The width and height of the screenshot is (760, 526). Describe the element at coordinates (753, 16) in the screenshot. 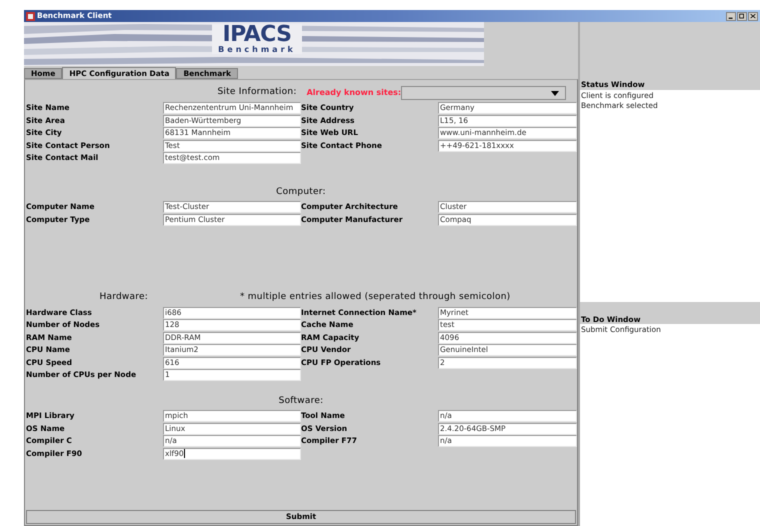

I see `close-icon` at that location.